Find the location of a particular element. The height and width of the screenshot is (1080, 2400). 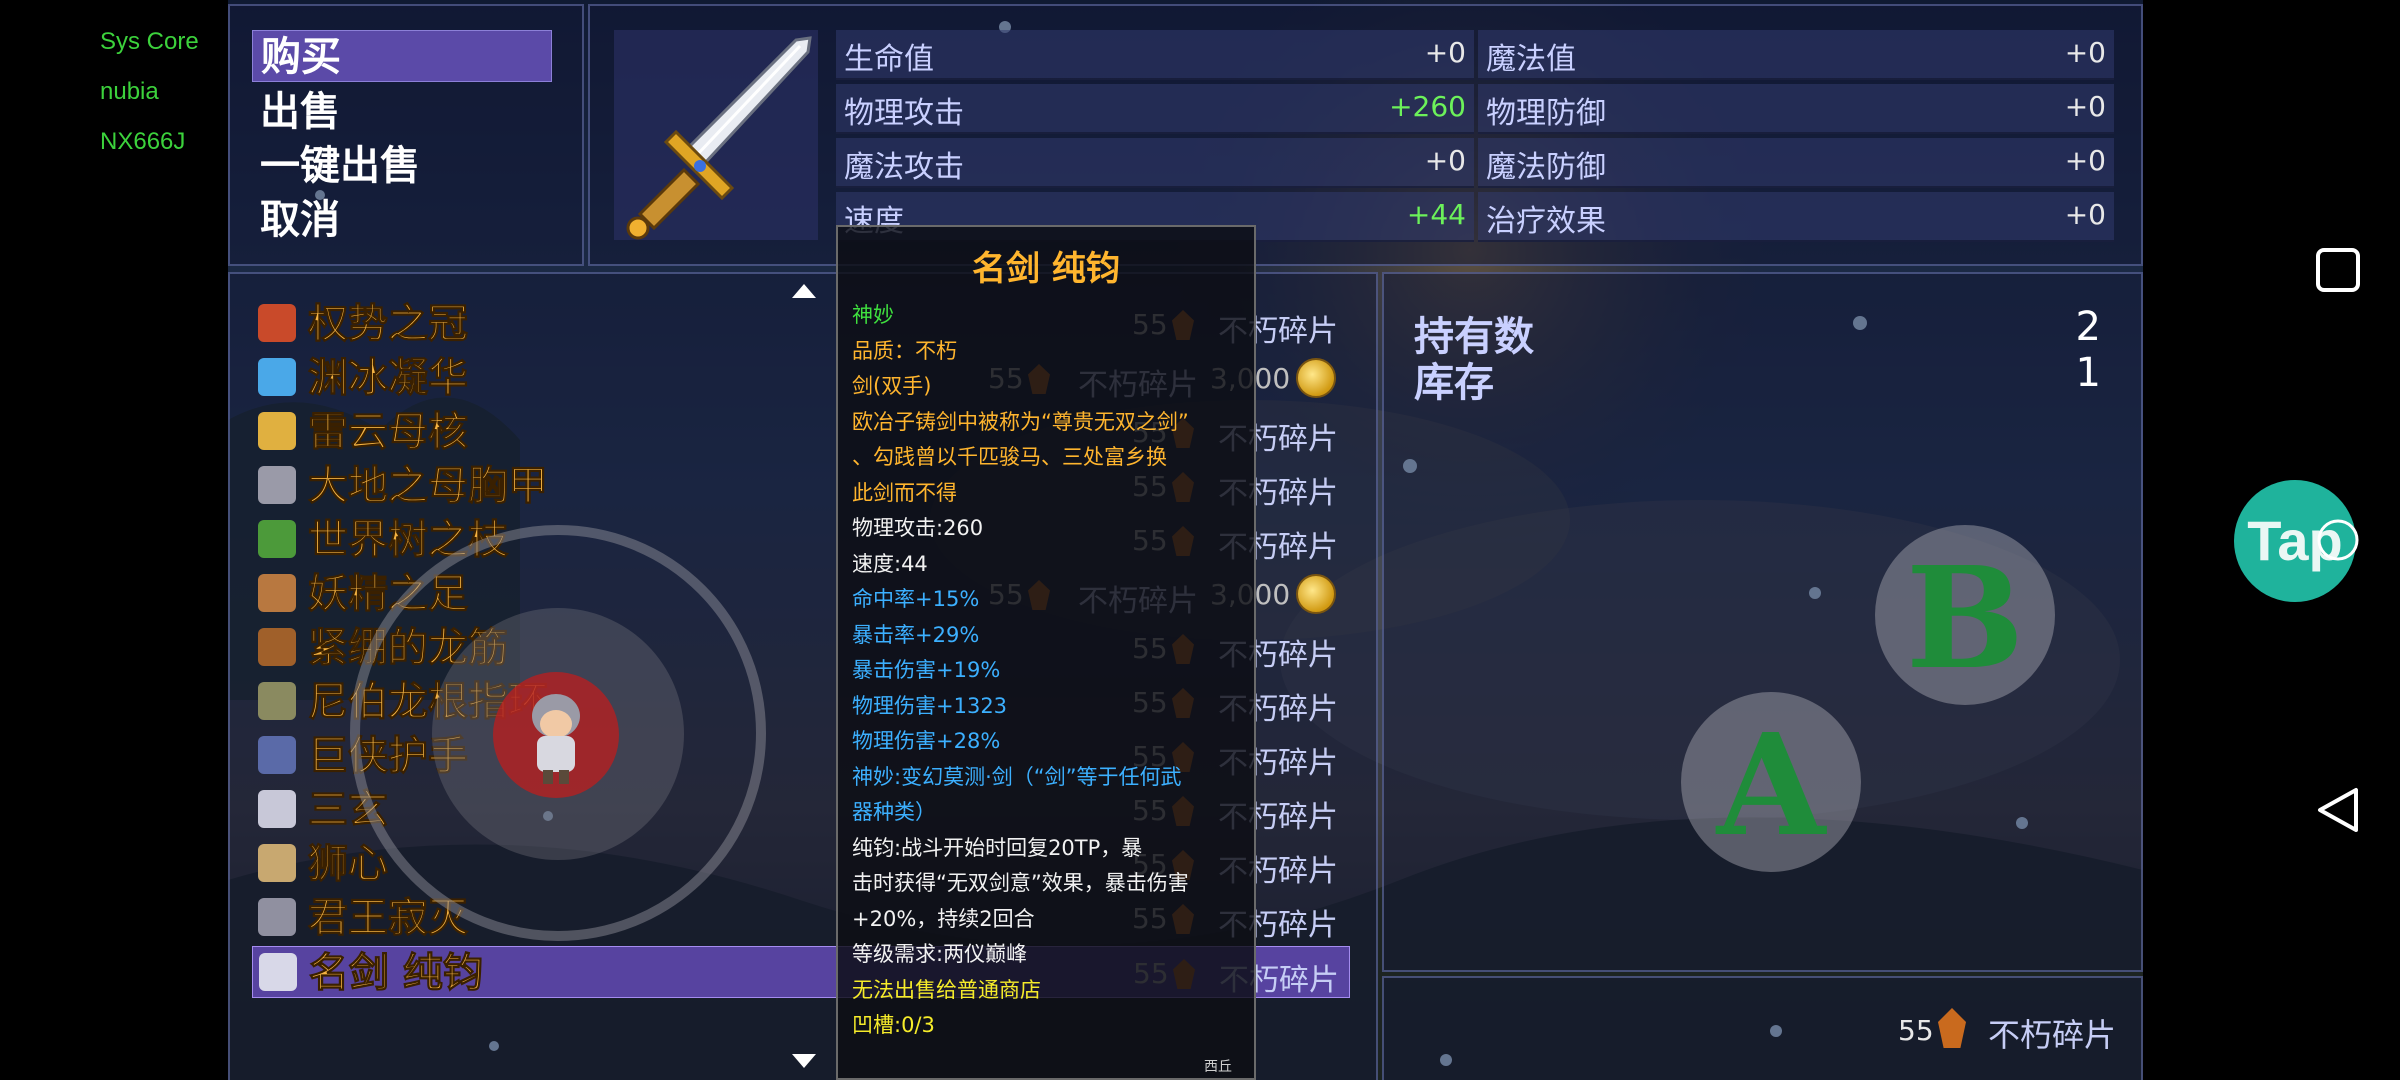

shard-gem-icon is located at coordinates (1952, 1028).